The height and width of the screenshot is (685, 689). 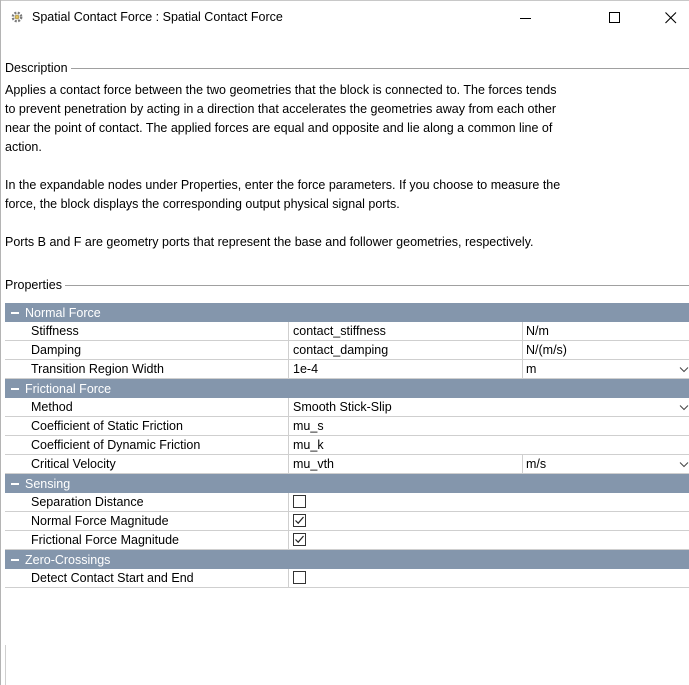 I want to click on section-frictional-force: Frictional Force, so click(x=347, y=388).